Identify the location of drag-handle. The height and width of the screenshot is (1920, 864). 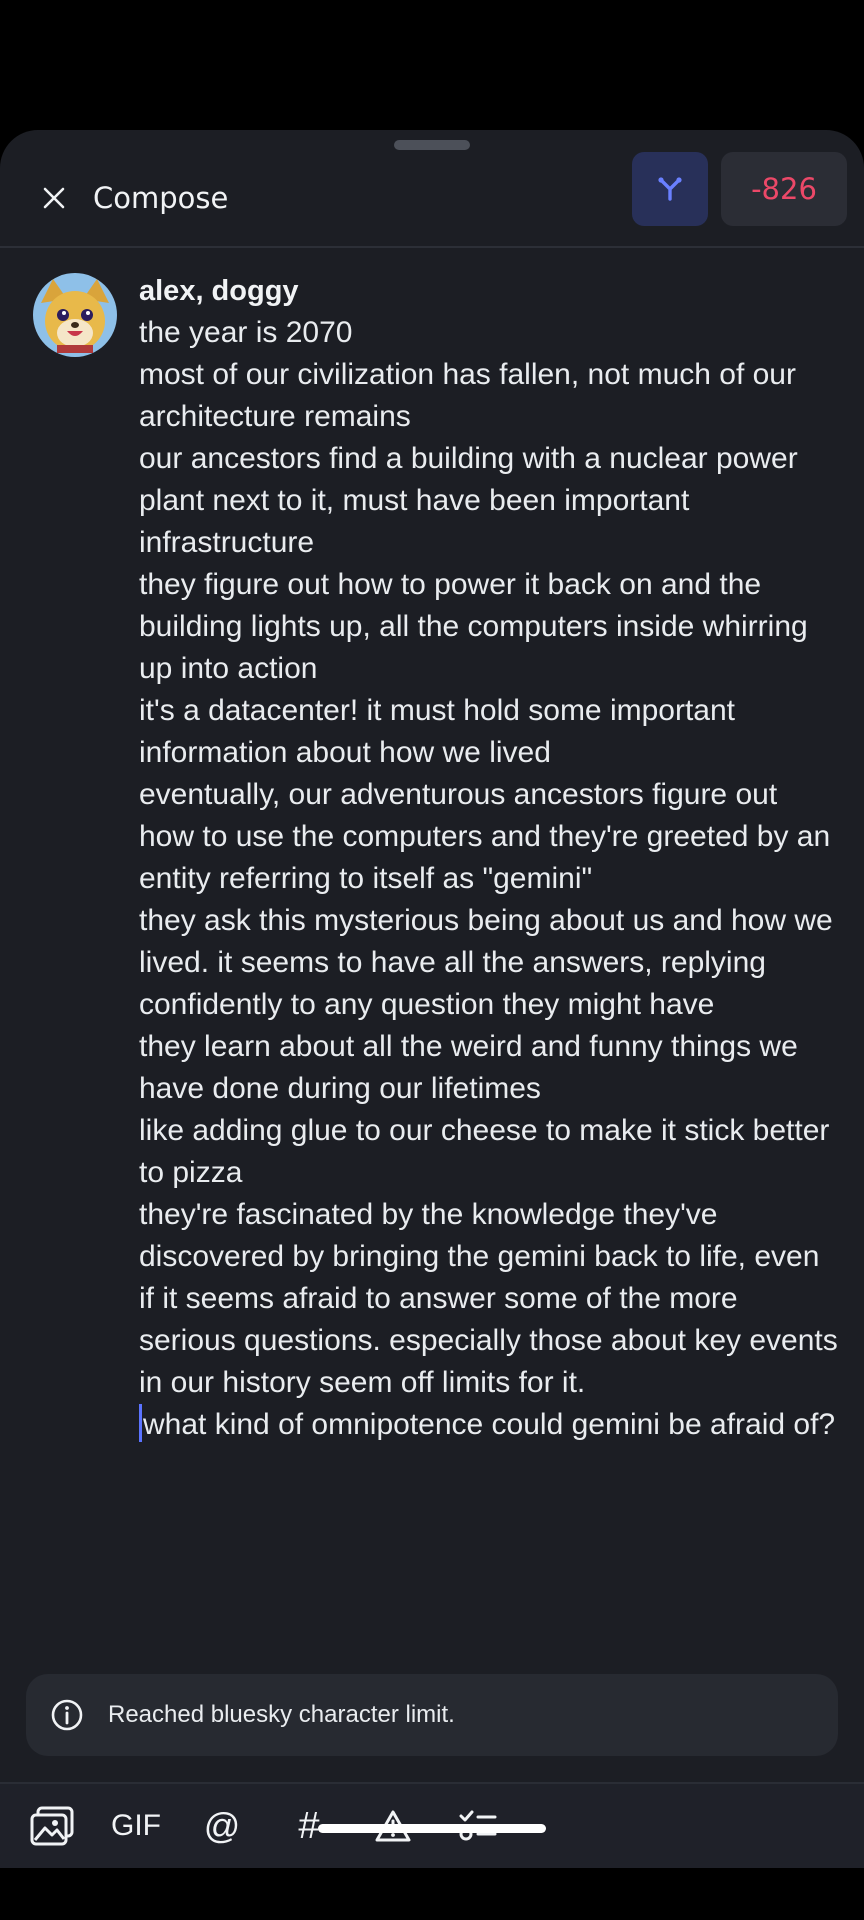
(432, 145).